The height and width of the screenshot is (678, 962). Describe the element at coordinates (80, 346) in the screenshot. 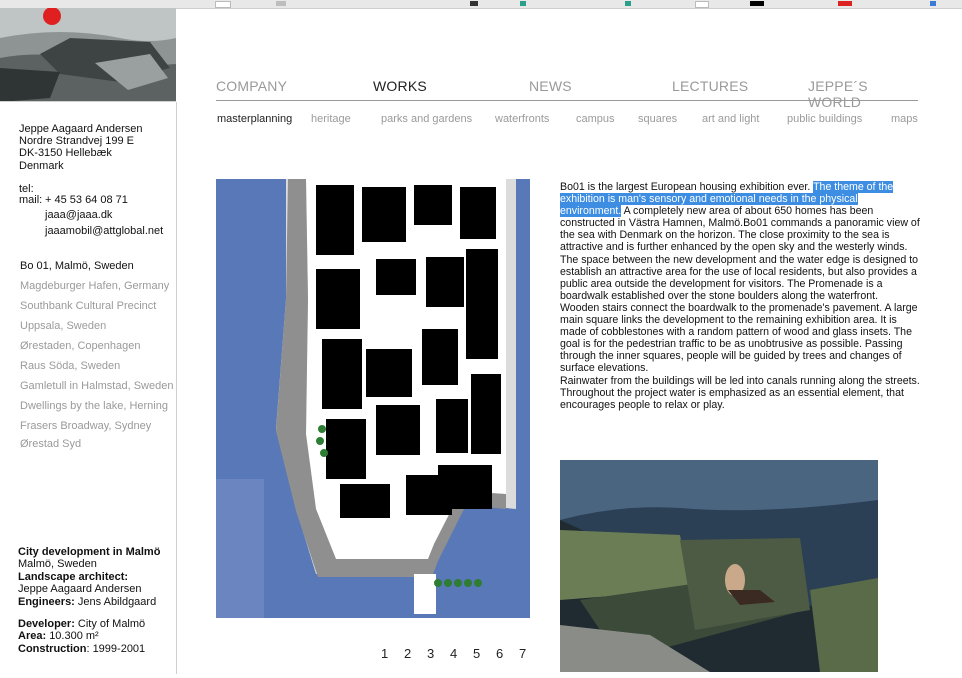

I see `project-link-orestaden: Ørestaden, Copenhagen` at that location.